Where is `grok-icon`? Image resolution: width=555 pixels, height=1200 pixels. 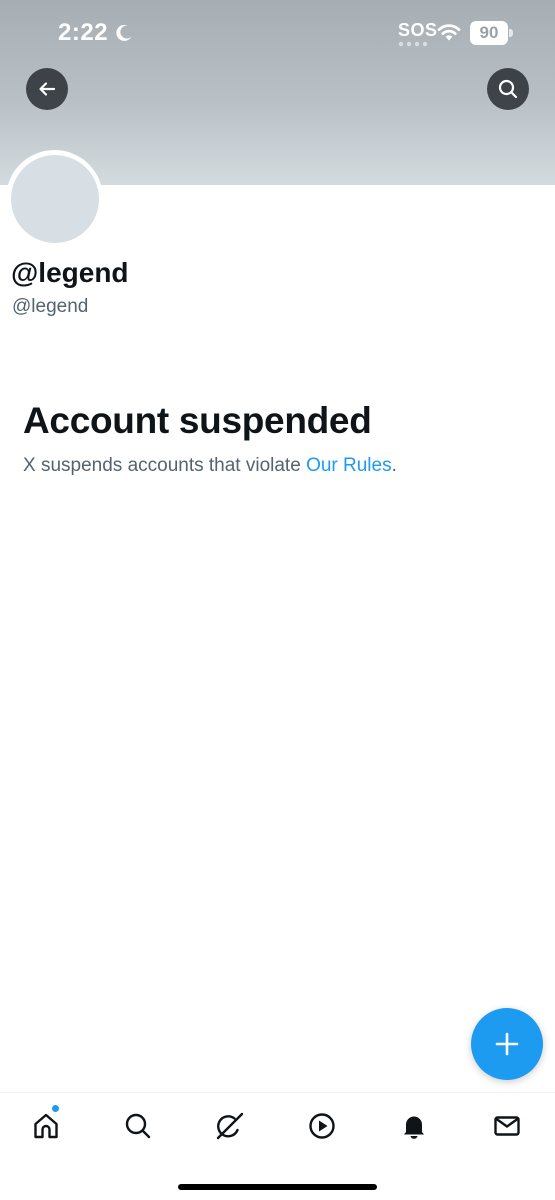
grok-icon is located at coordinates (230, 1126).